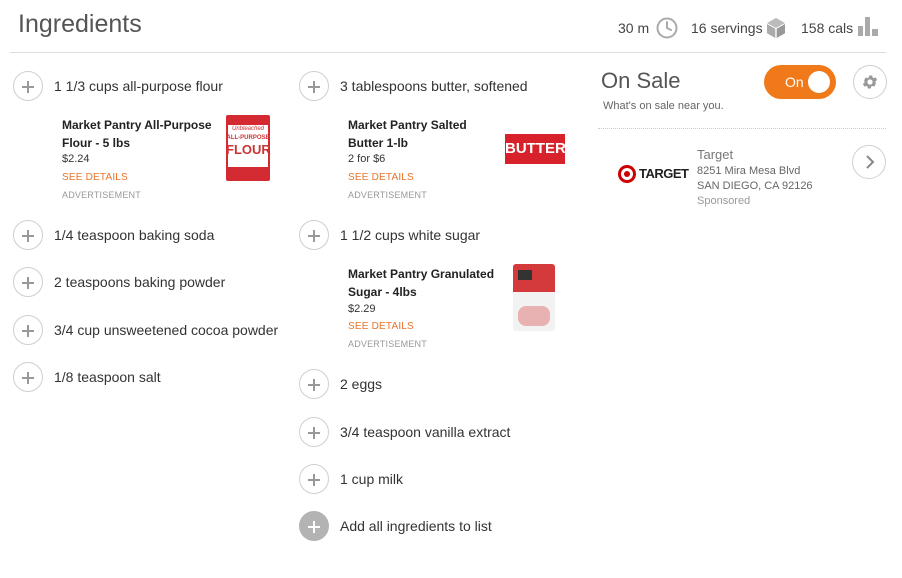 The width and height of the screenshot is (902, 578). Describe the element at coordinates (627, 174) in the screenshot. I see `target-bullseye-icon` at that location.